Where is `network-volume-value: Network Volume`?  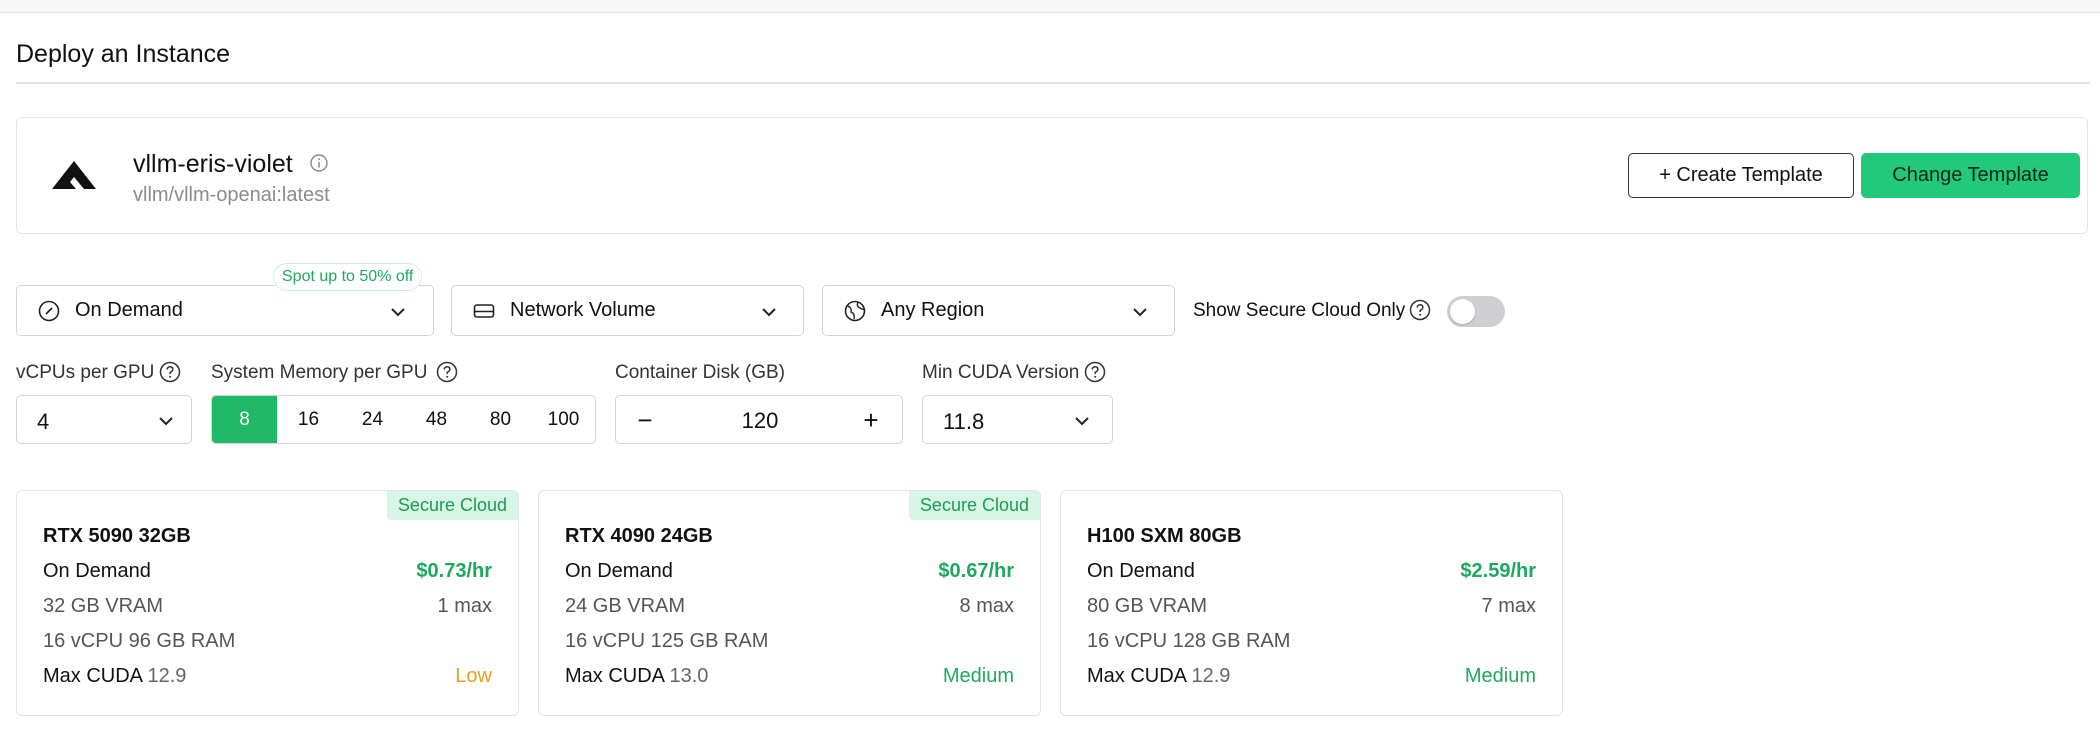
network-volume-value: Network Volume is located at coordinates (583, 310).